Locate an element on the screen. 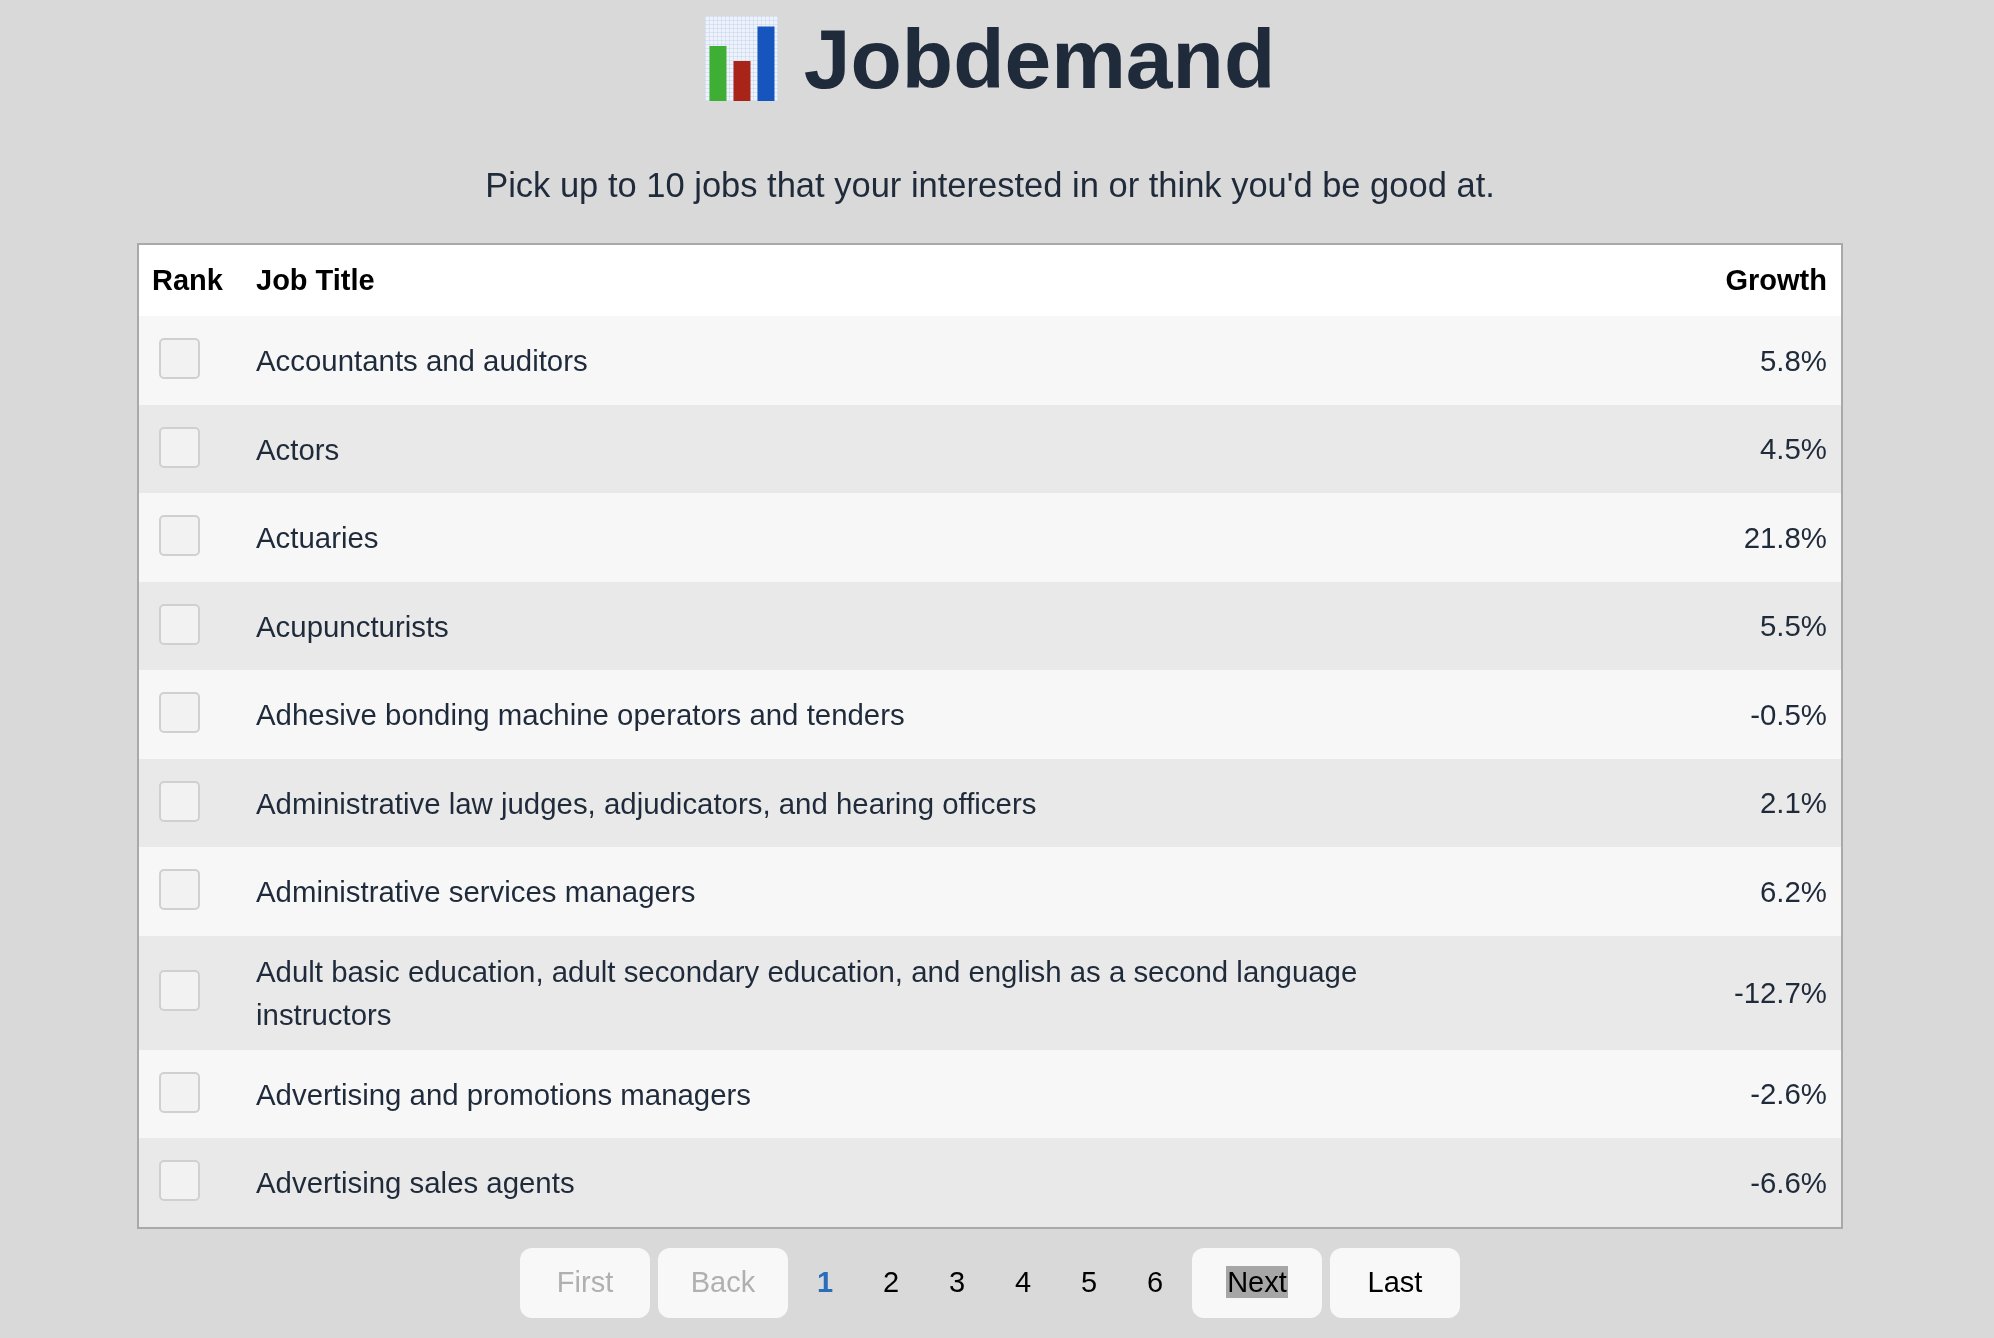 The image size is (1994, 1338). job-title-cell-text: Actors is located at coordinates (298, 449).